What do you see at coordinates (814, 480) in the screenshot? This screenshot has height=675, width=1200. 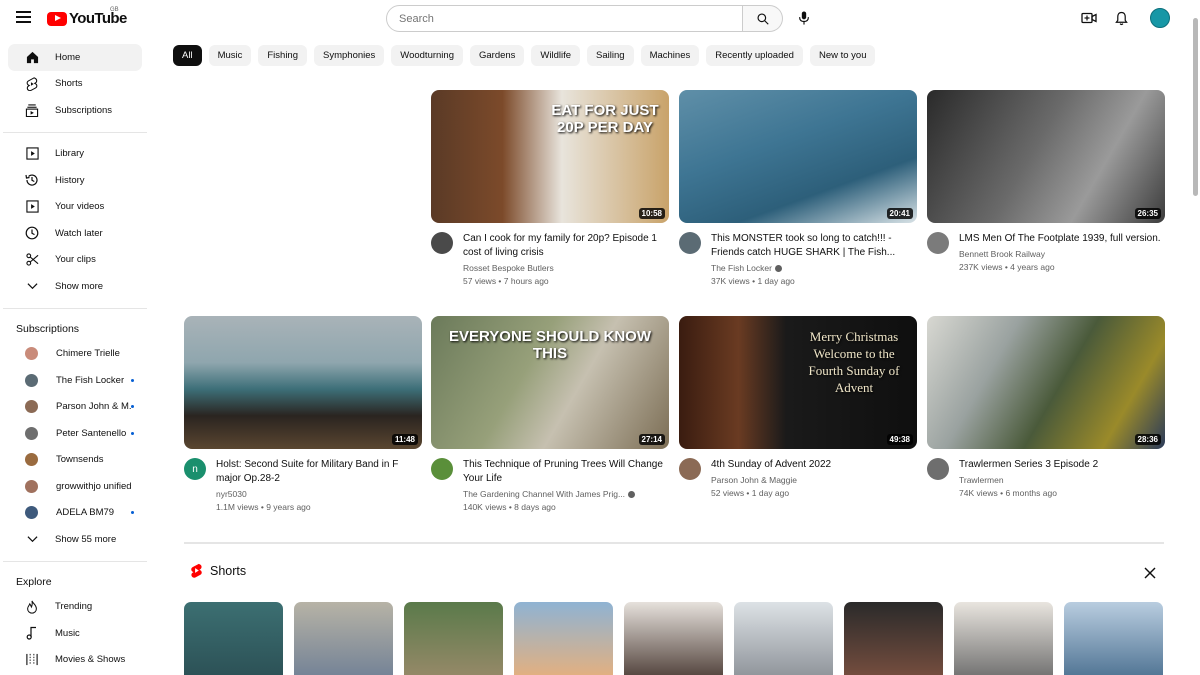 I see `video-channel: Parson John & Maggie` at bounding box center [814, 480].